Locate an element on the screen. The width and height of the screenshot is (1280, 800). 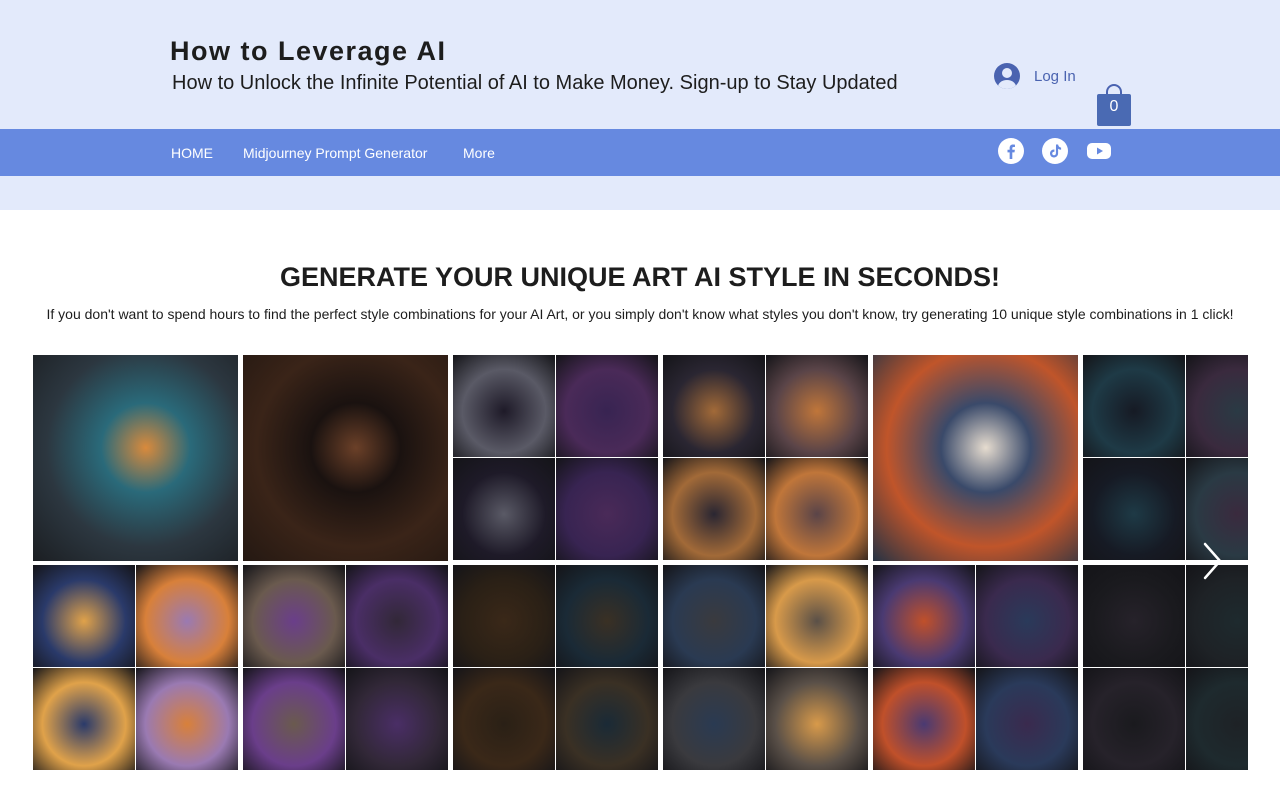
nav-item-home: HOME is located at coordinates (192, 153).